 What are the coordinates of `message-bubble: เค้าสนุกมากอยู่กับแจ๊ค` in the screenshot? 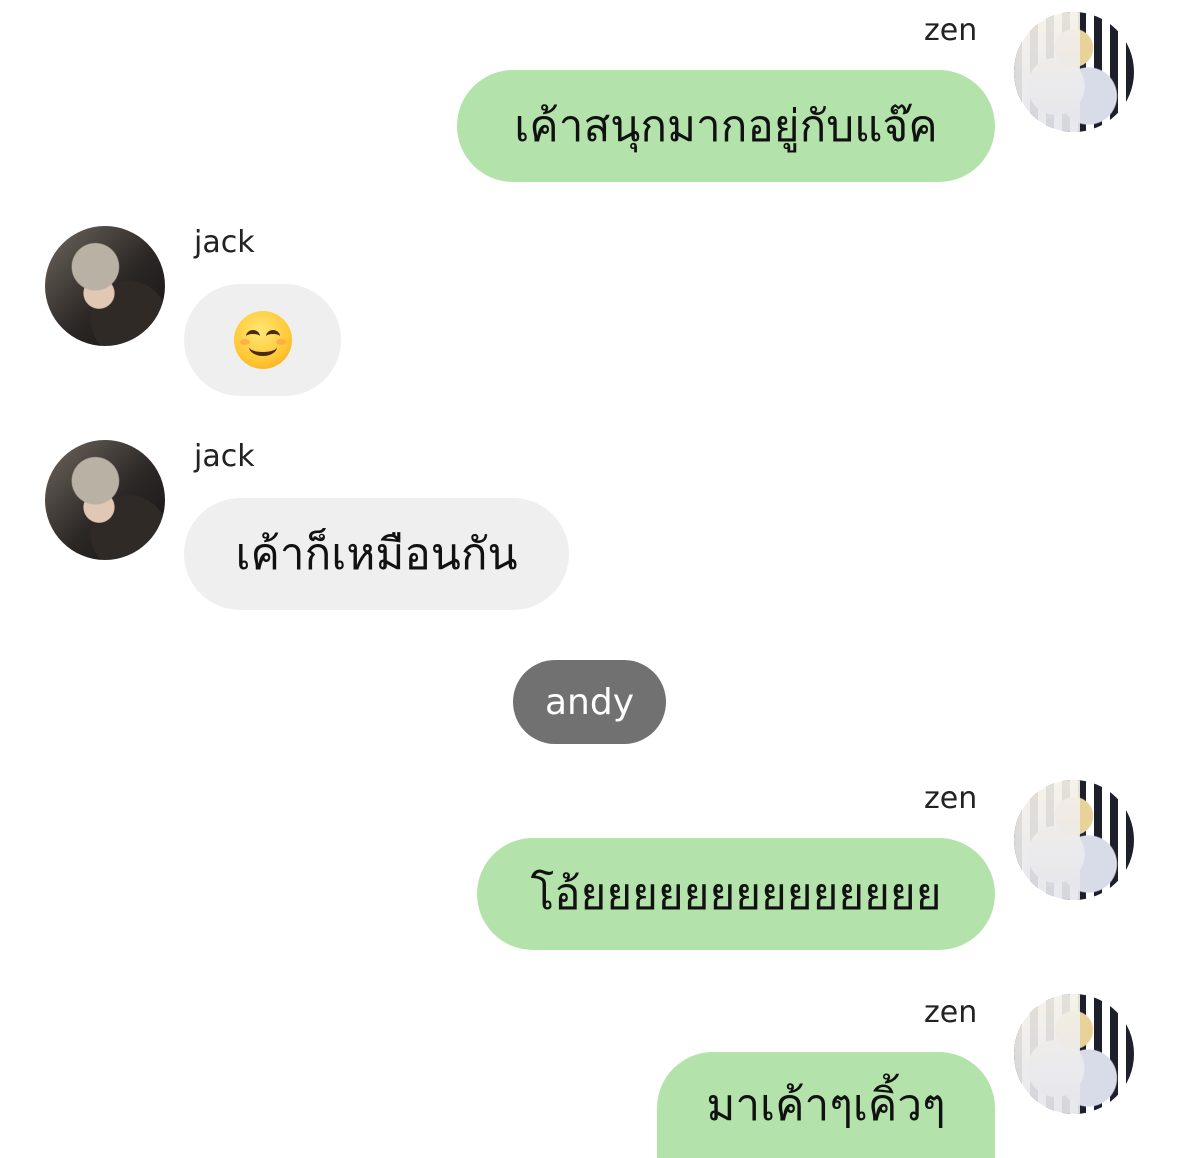 It's located at (726, 126).